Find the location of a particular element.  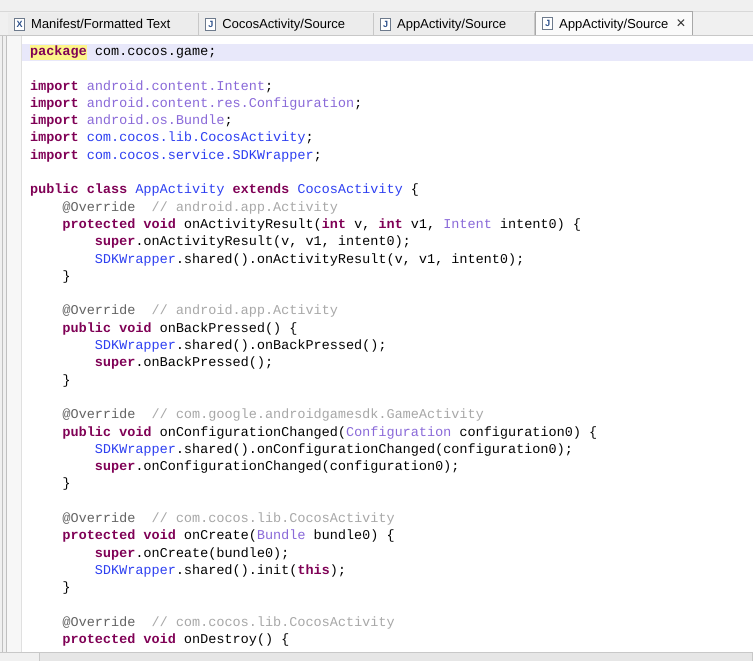

tab-label: Manifest/Formatted Text is located at coordinates (100, 24).